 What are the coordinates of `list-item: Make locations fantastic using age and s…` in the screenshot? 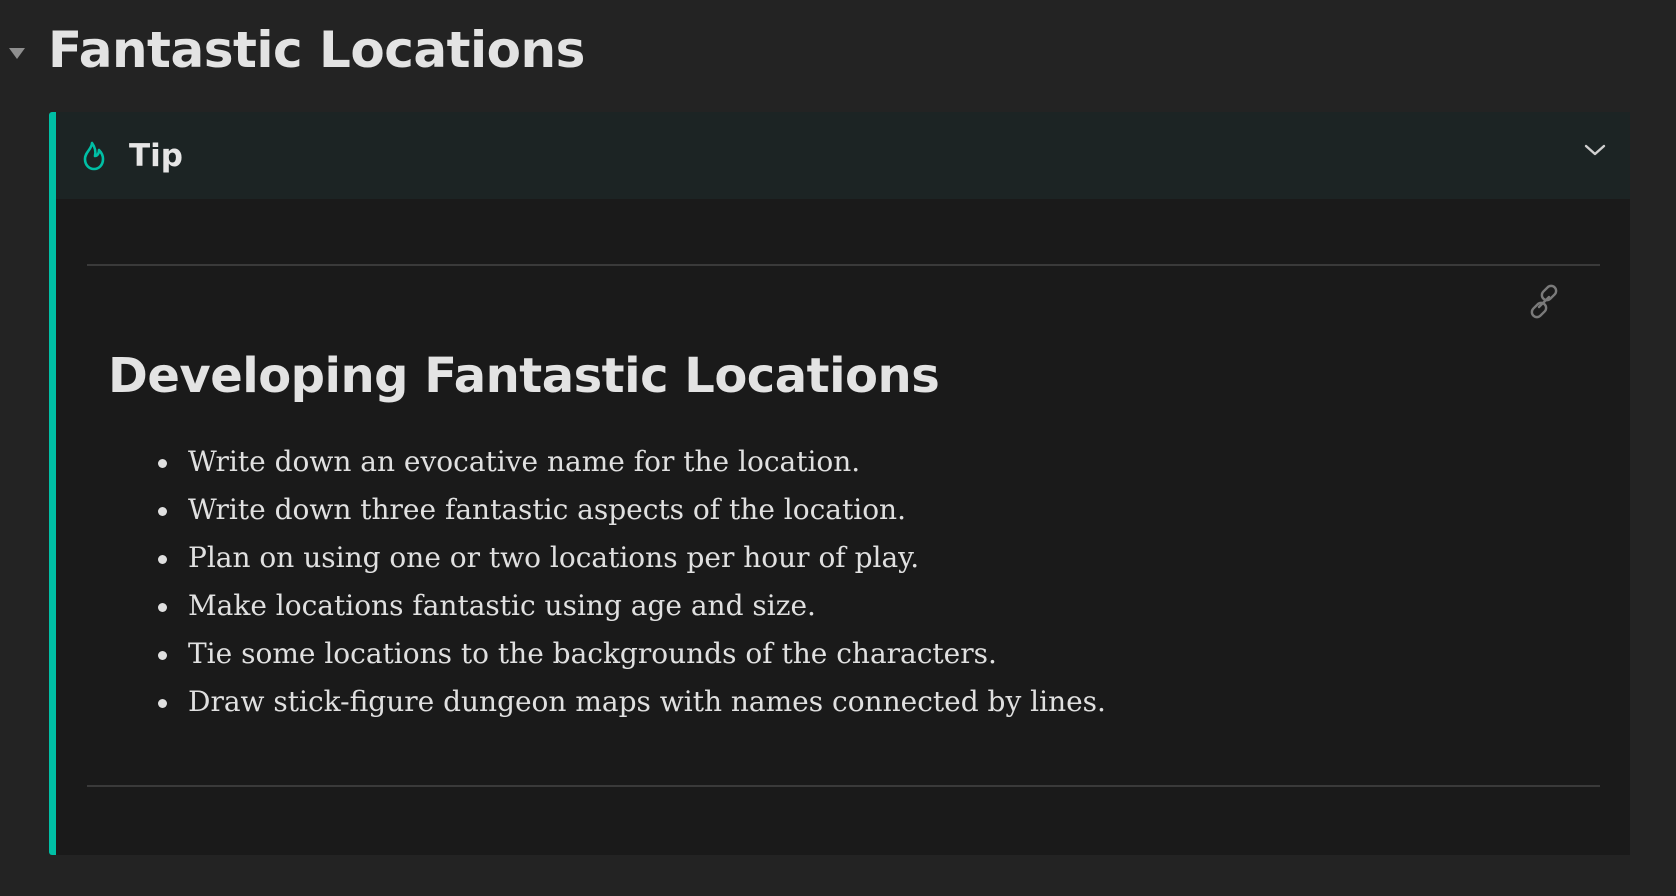 It's located at (632, 606).